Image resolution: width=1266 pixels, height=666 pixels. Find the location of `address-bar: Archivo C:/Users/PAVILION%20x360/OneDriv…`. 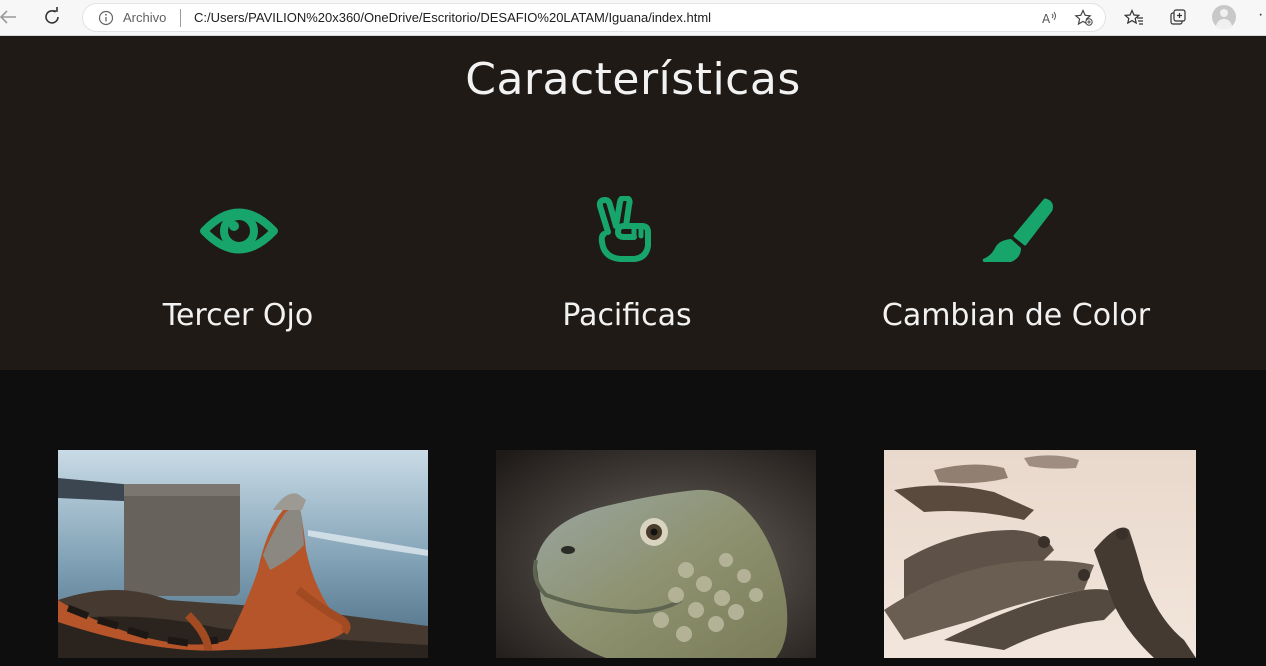

address-bar: Archivo C:/Users/PAVILION%20x360/OneDriv… is located at coordinates (594, 17).